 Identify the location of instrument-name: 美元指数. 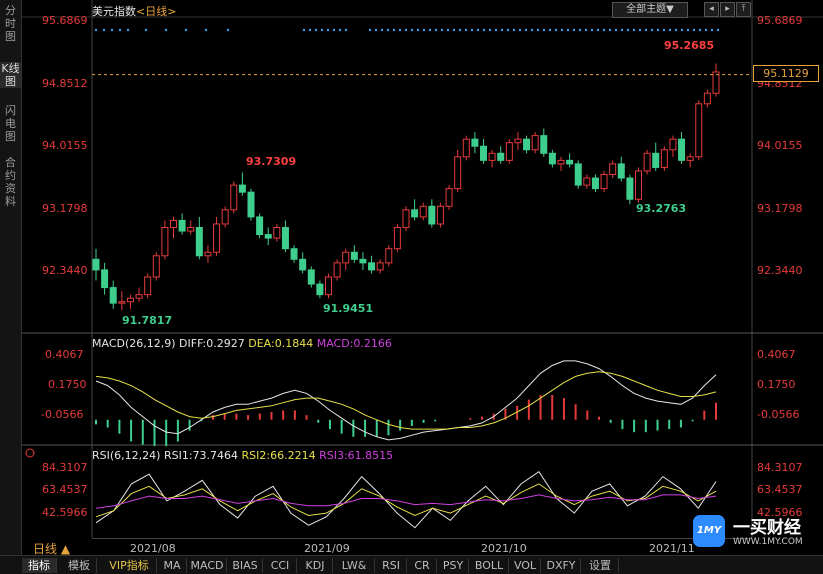
(114, 11).